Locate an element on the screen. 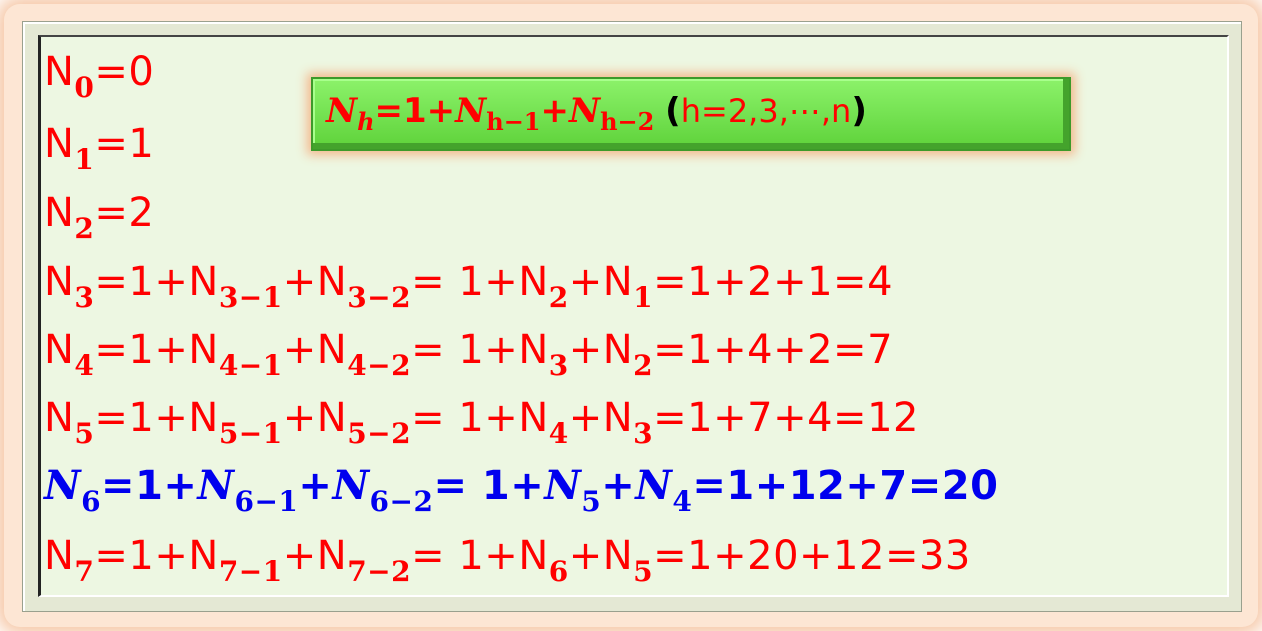  line-n6-highlighted: N6=1+N6−1+N6−2= 1+N5+N4=1+12+7=20 is located at coordinates (521, 490).